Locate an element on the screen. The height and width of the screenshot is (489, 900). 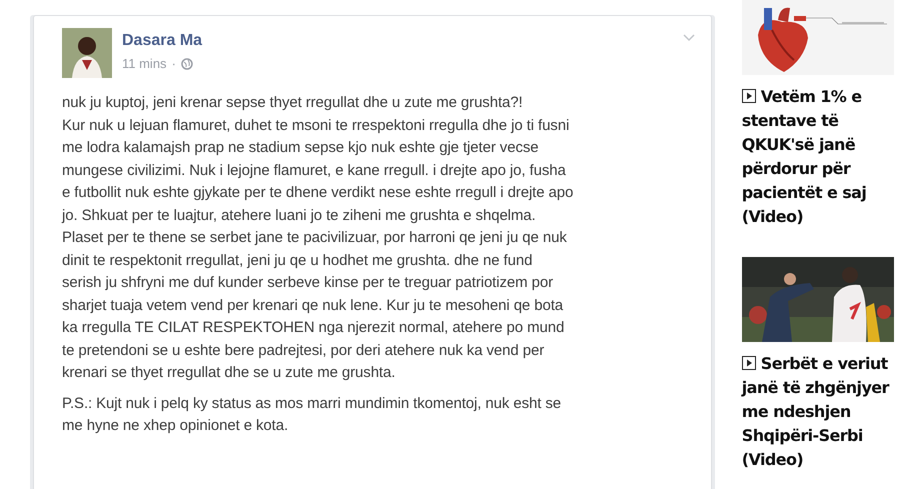
headline-link: Vetëm 1% e stentave të QKUK'së janë përdorur për pacientët e saj (Video) is located at coordinates (817, 157).